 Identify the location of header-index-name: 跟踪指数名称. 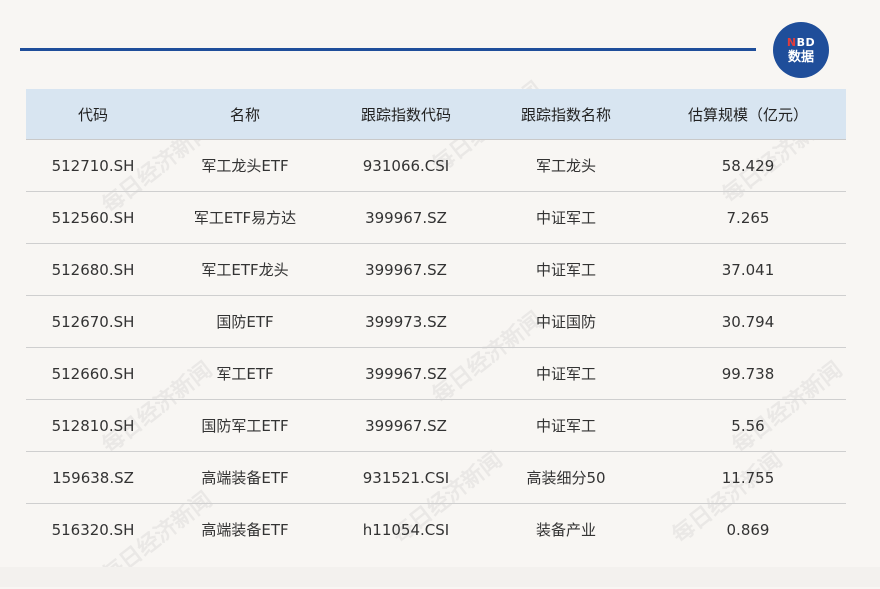
(566, 114).